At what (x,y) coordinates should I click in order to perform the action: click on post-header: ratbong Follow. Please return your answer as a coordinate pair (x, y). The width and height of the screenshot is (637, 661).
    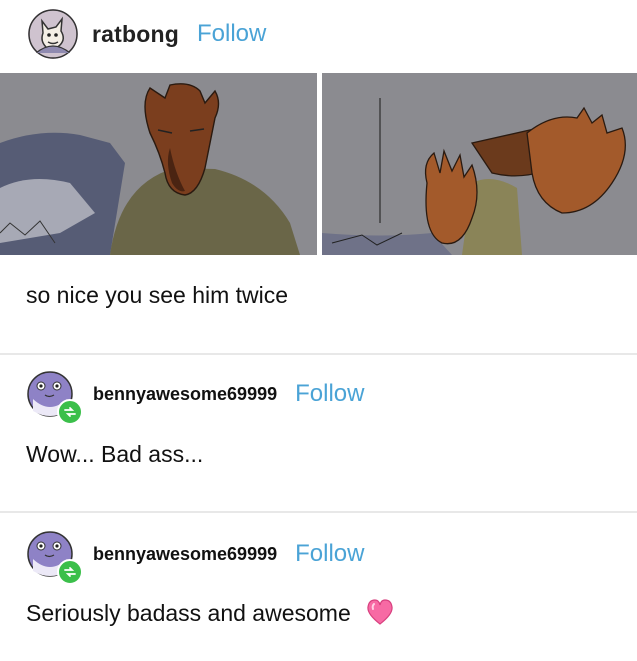
    Looking at the image, I should click on (147, 34).